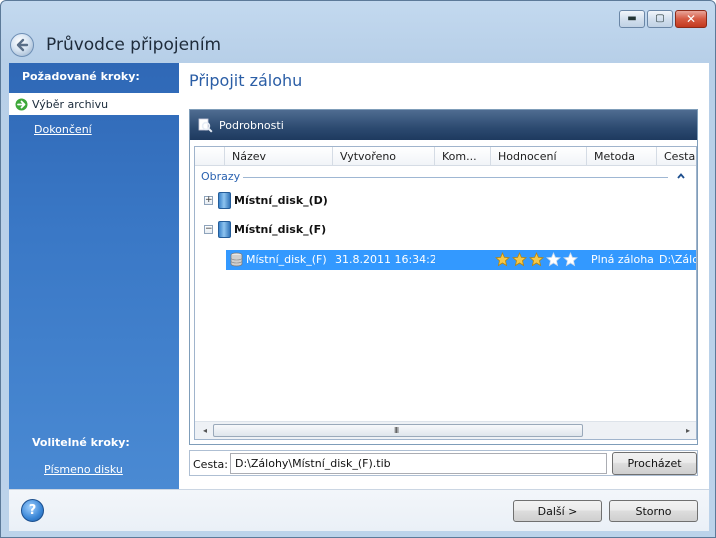  Describe the element at coordinates (688, 431) in the screenshot. I see `scroll-right-icon: ▸` at that location.